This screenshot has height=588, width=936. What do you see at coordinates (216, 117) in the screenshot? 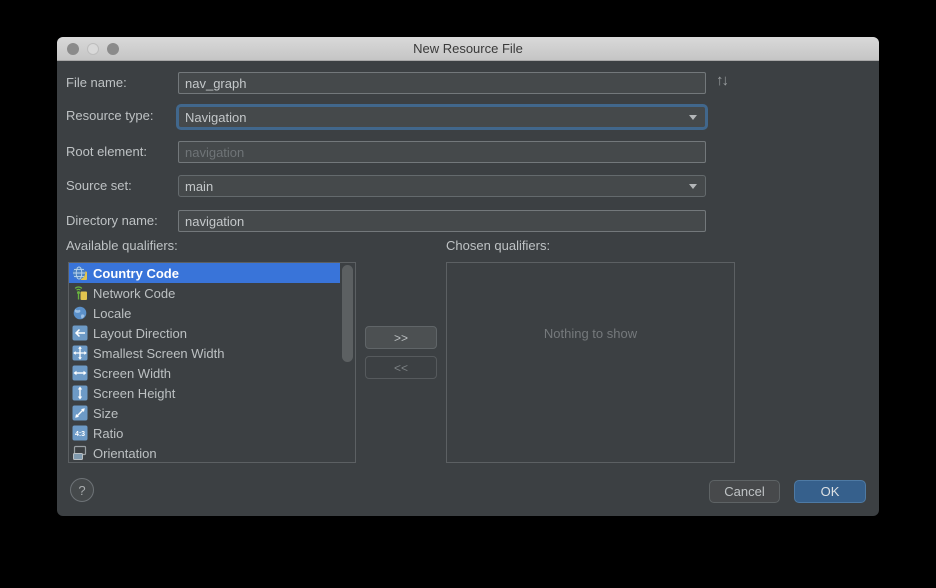
I see `resource-type-value: Navigation` at bounding box center [216, 117].